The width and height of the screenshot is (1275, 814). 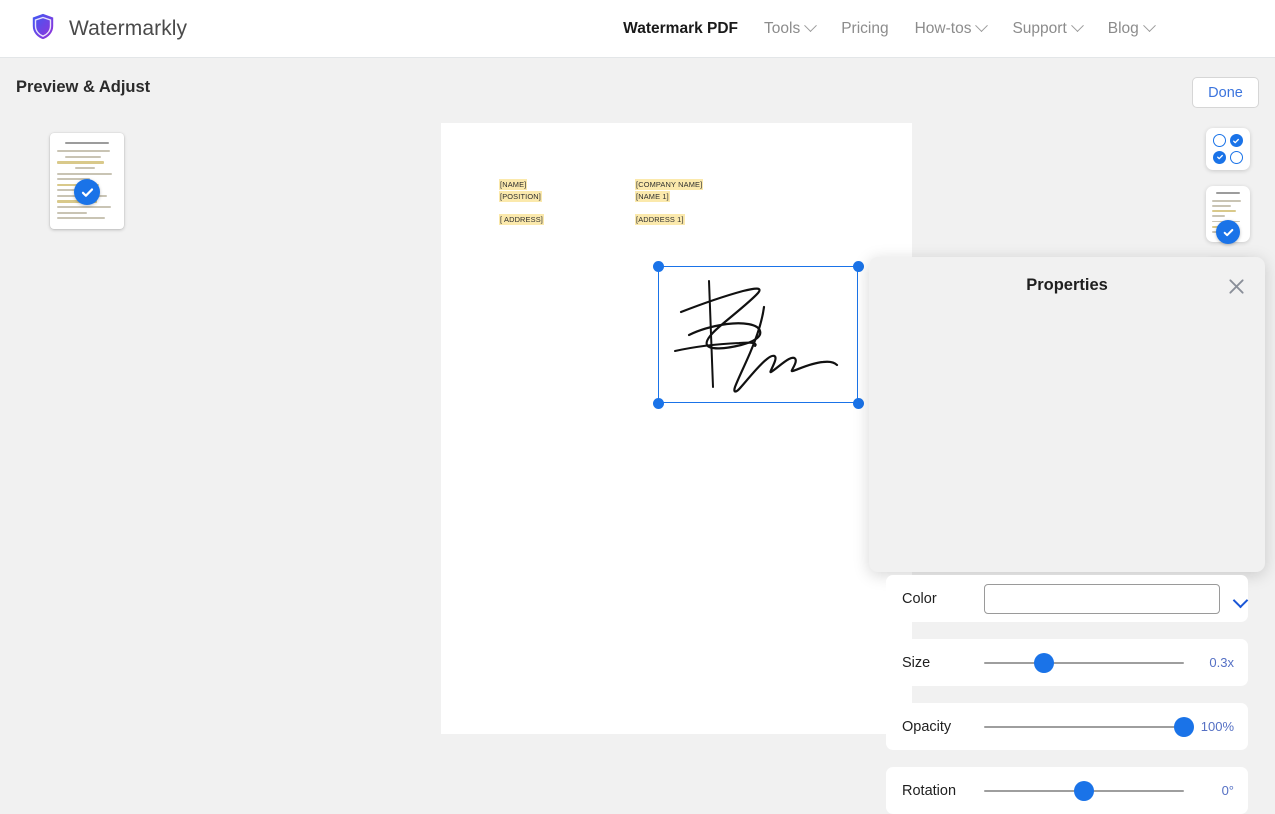 I want to click on opacity-label: Opacity, so click(x=927, y=726).